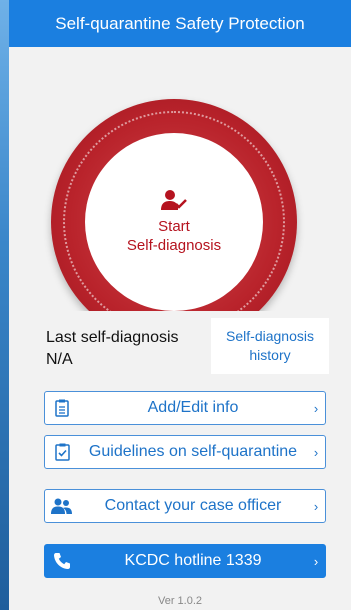 The height and width of the screenshot is (610, 351). Describe the element at coordinates (59, 359) in the screenshot. I see `last-diagnosis-value: N/A` at that location.